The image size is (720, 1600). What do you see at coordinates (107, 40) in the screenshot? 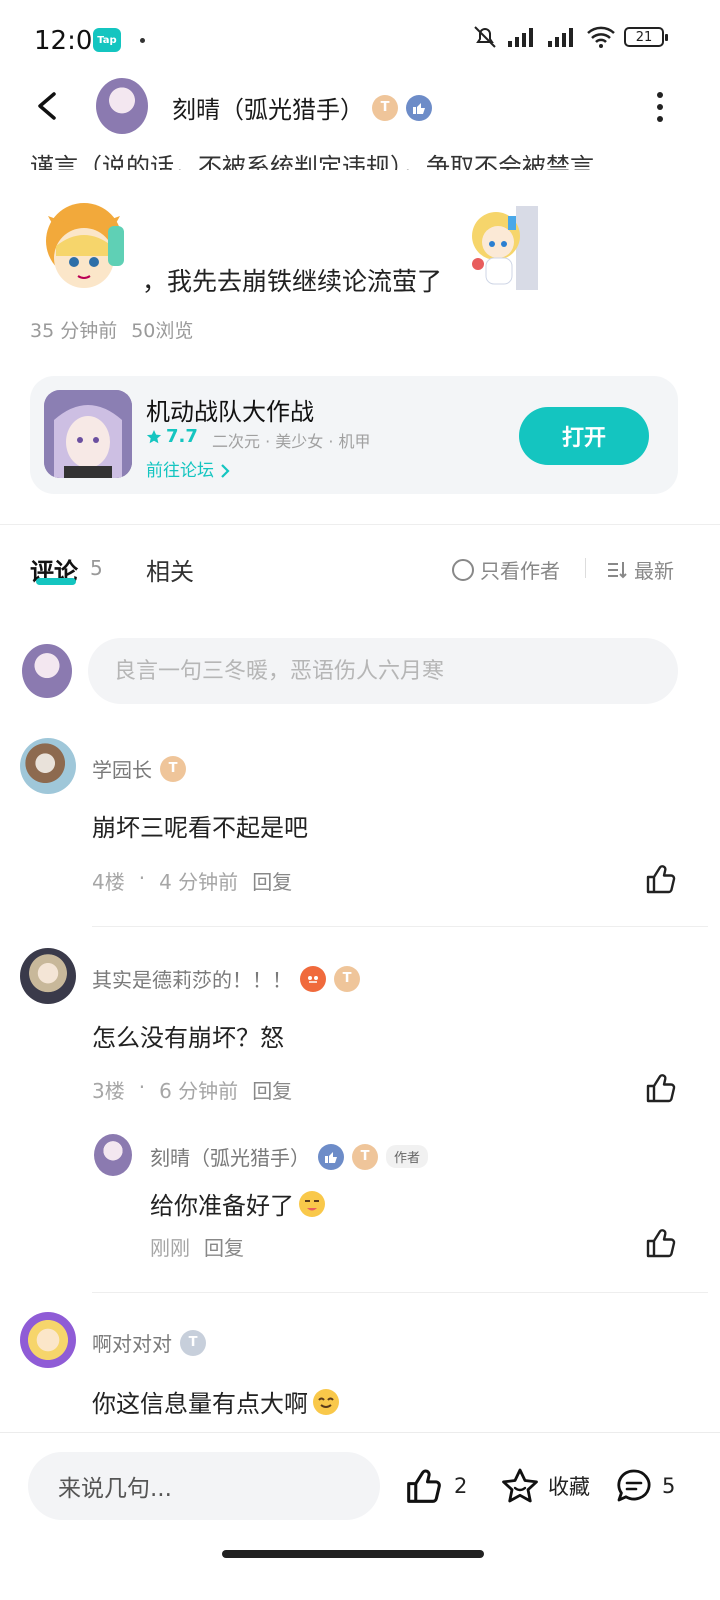
I see `tap-app-icon: Tap` at bounding box center [107, 40].